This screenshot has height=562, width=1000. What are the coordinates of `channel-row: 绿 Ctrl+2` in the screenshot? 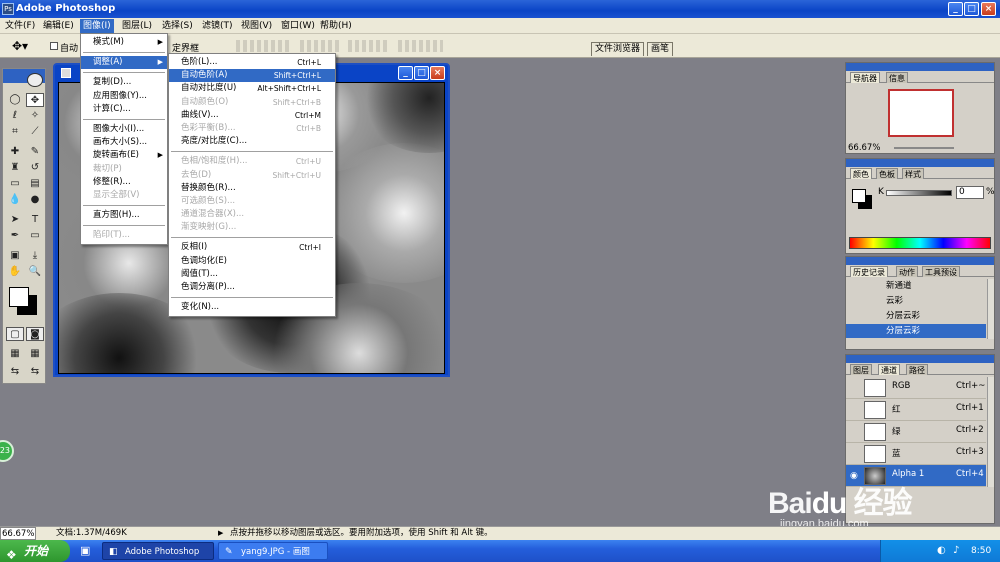 It's located at (916, 432).